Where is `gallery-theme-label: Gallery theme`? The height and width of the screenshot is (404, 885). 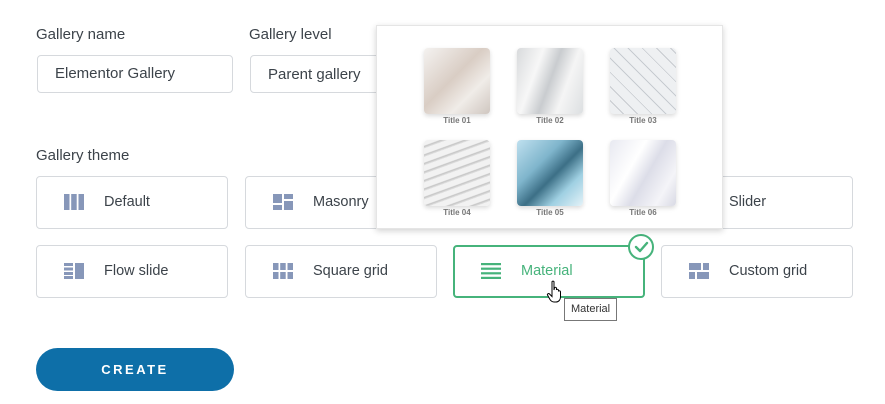
gallery-theme-label: Gallery theme is located at coordinates (83, 155).